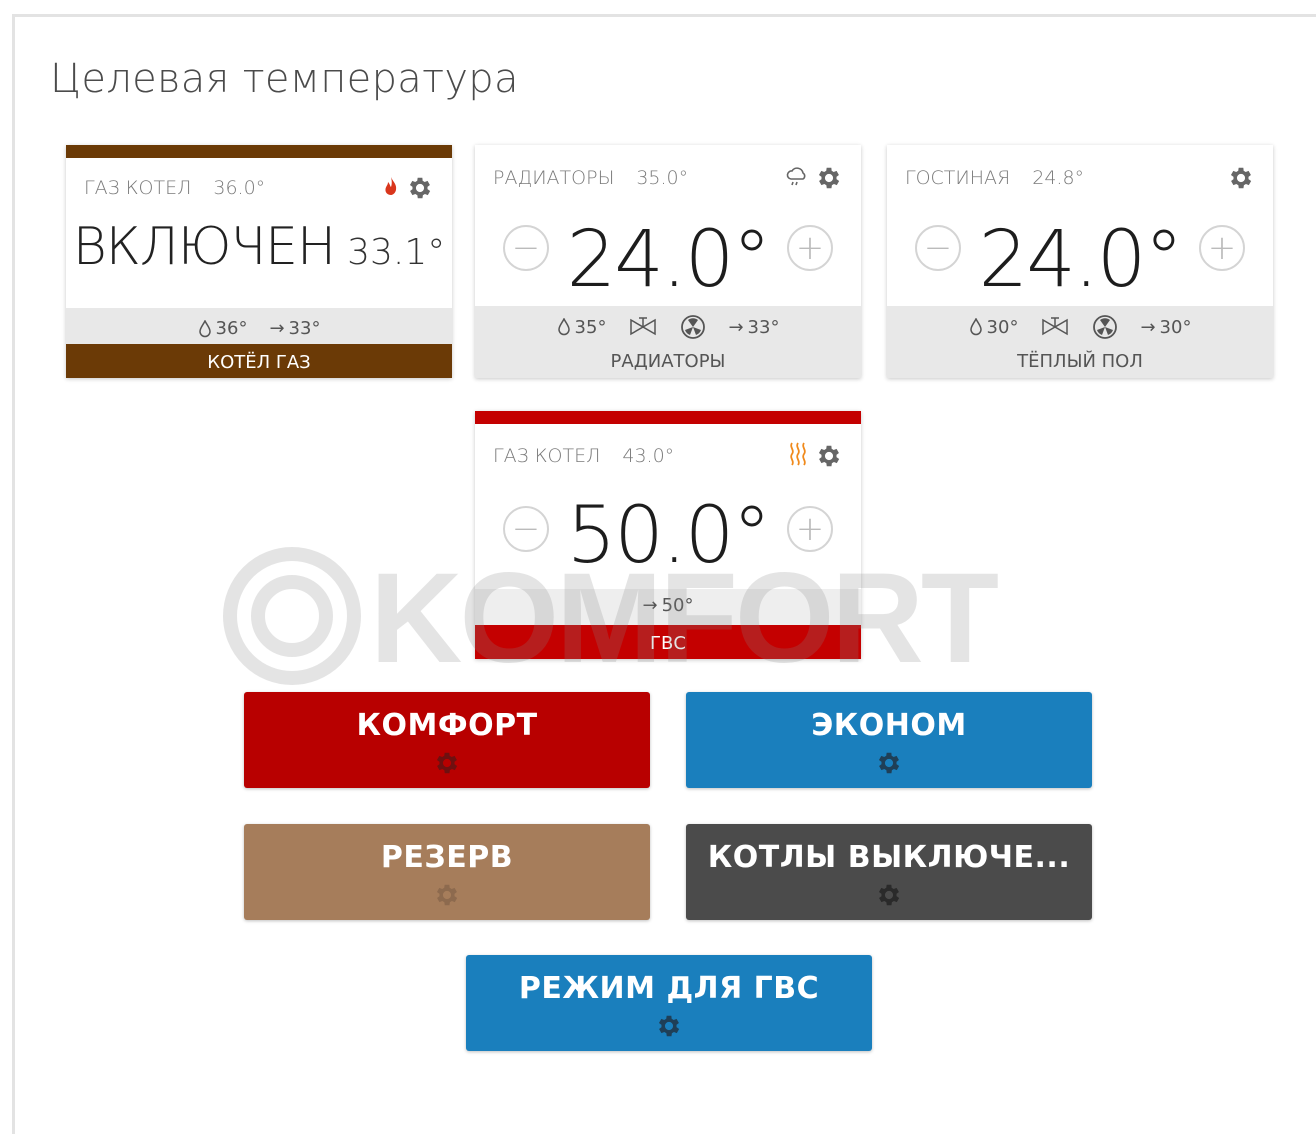  I want to click on circuit-temp: 24.8°, so click(1058, 178).